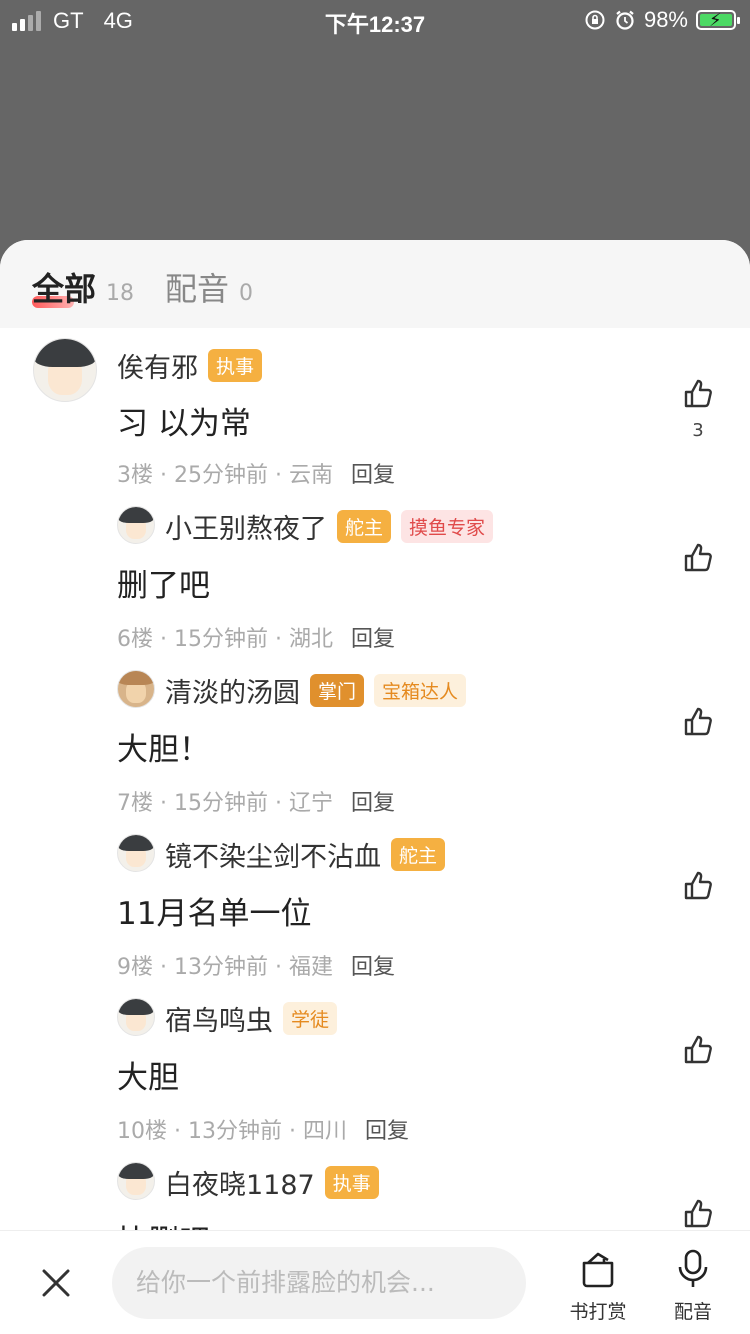 The height and width of the screenshot is (1334, 750). Describe the element at coordinates (273, 854) in the screenshot. I see `comment-username: 镜不染尘剑不沾血` at that location.